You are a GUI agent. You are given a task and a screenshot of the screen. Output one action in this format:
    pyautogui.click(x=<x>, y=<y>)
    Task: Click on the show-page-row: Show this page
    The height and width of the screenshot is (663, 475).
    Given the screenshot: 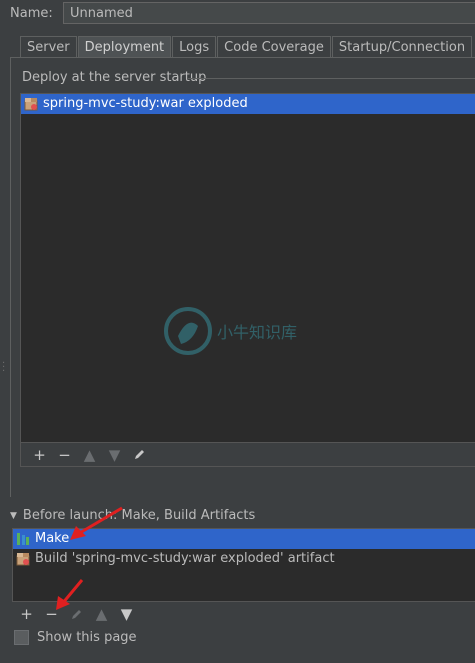 What is the action you would take?
    pyautogui.click(x=75, y=637)
    